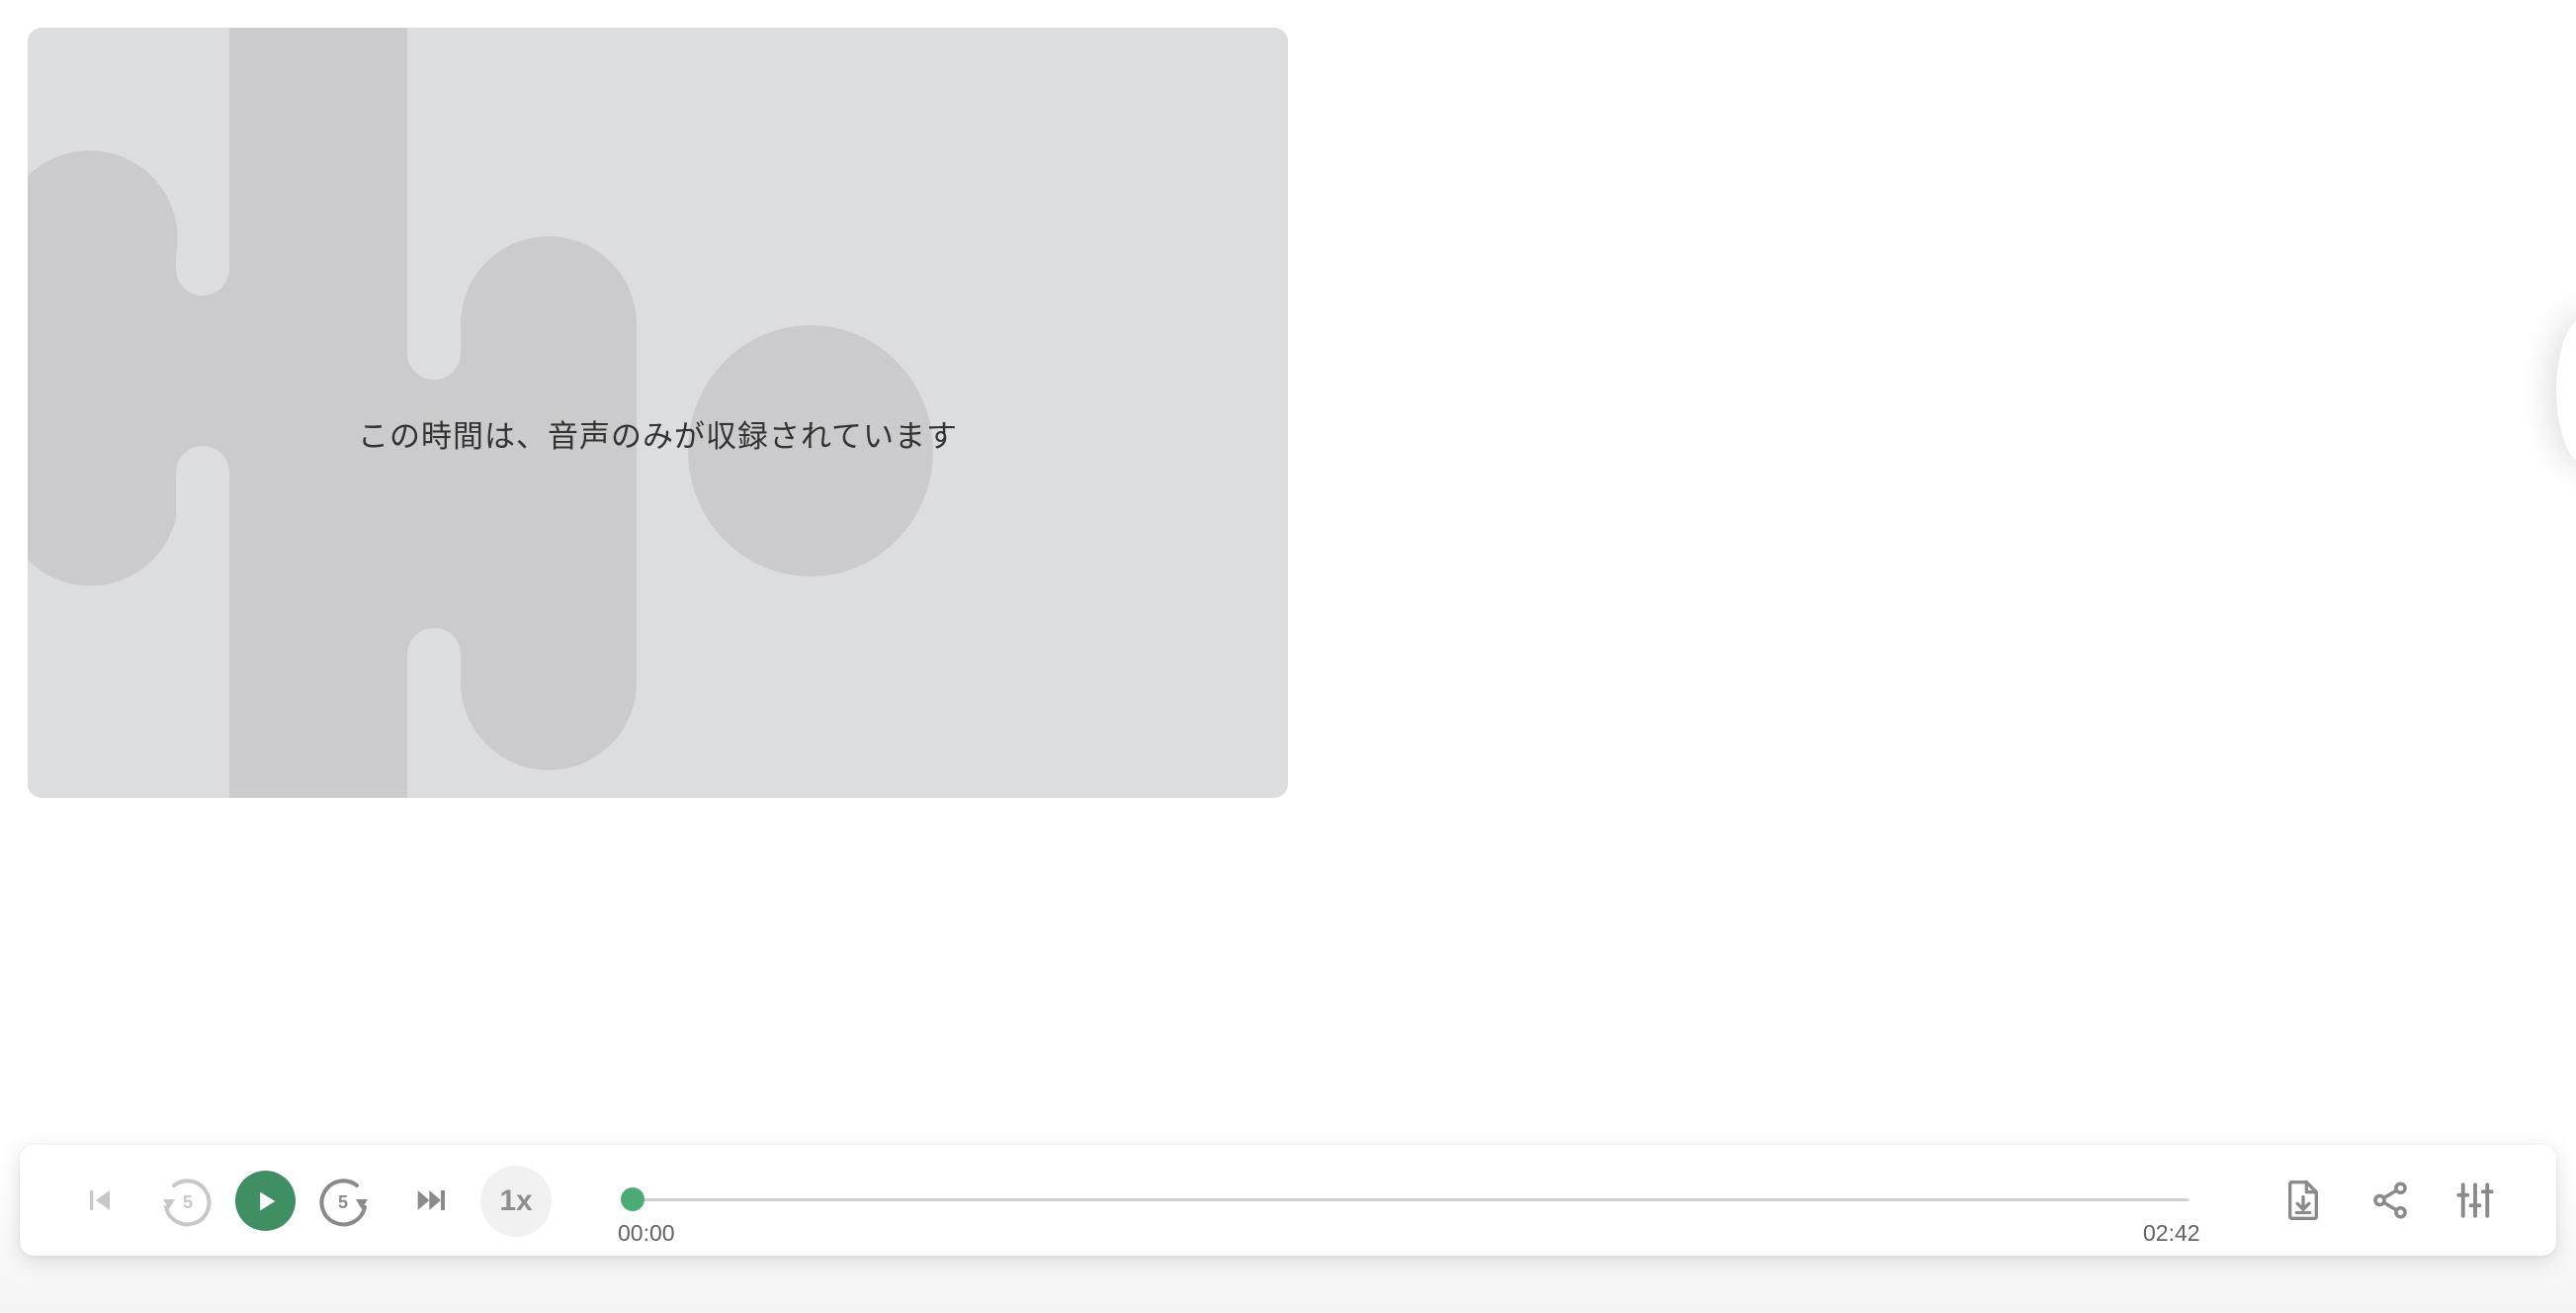  I want to click on share-button, so click(2390, 1200).